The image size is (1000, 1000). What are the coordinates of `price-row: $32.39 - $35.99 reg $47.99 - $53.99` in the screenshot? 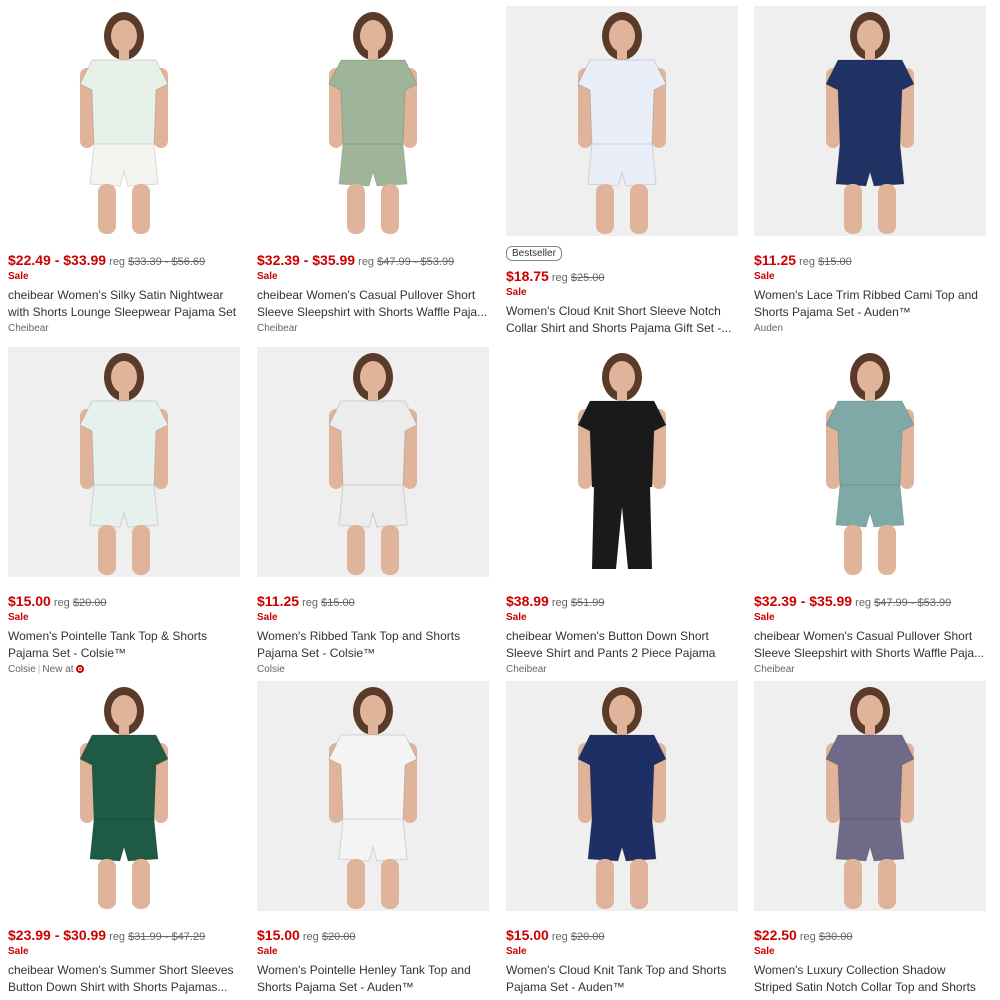 It's located at (373, 261).